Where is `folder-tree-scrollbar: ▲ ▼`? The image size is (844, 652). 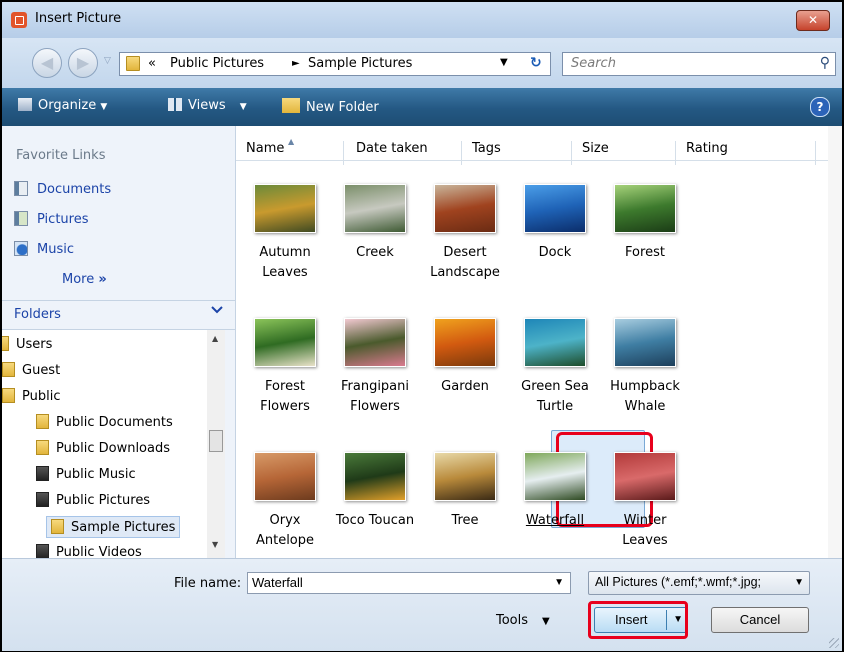 folder-tree-scrollbar: ▲ ▼ is located at coordinates (216, 444).